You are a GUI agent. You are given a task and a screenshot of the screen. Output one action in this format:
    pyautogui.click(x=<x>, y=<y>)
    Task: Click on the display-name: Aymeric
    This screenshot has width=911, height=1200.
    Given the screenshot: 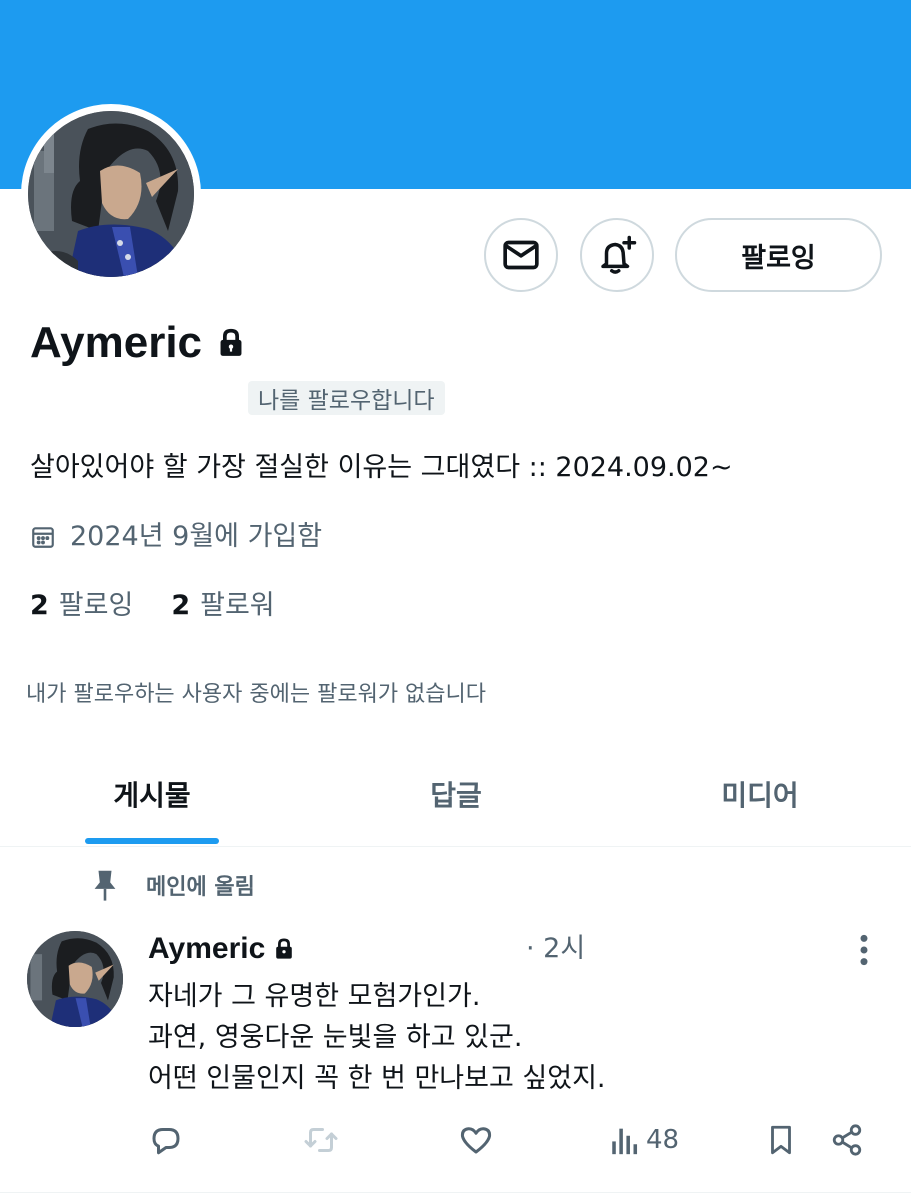 What is the action you would take?
    pyautogui.click(x=116, y=342)
    